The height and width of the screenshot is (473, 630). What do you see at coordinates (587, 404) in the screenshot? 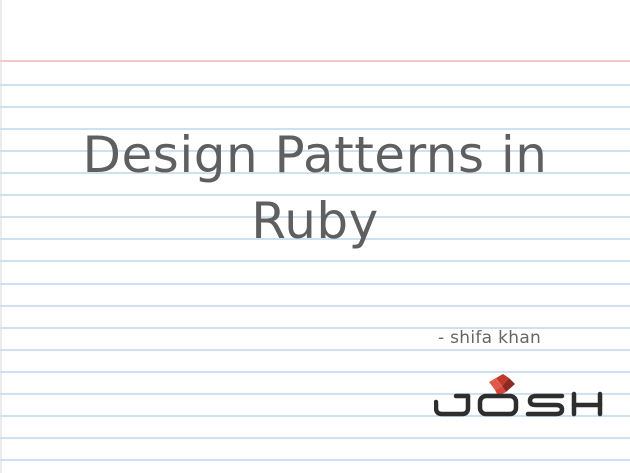
I see `logo-letter-h` at bounding box center [587, 404].